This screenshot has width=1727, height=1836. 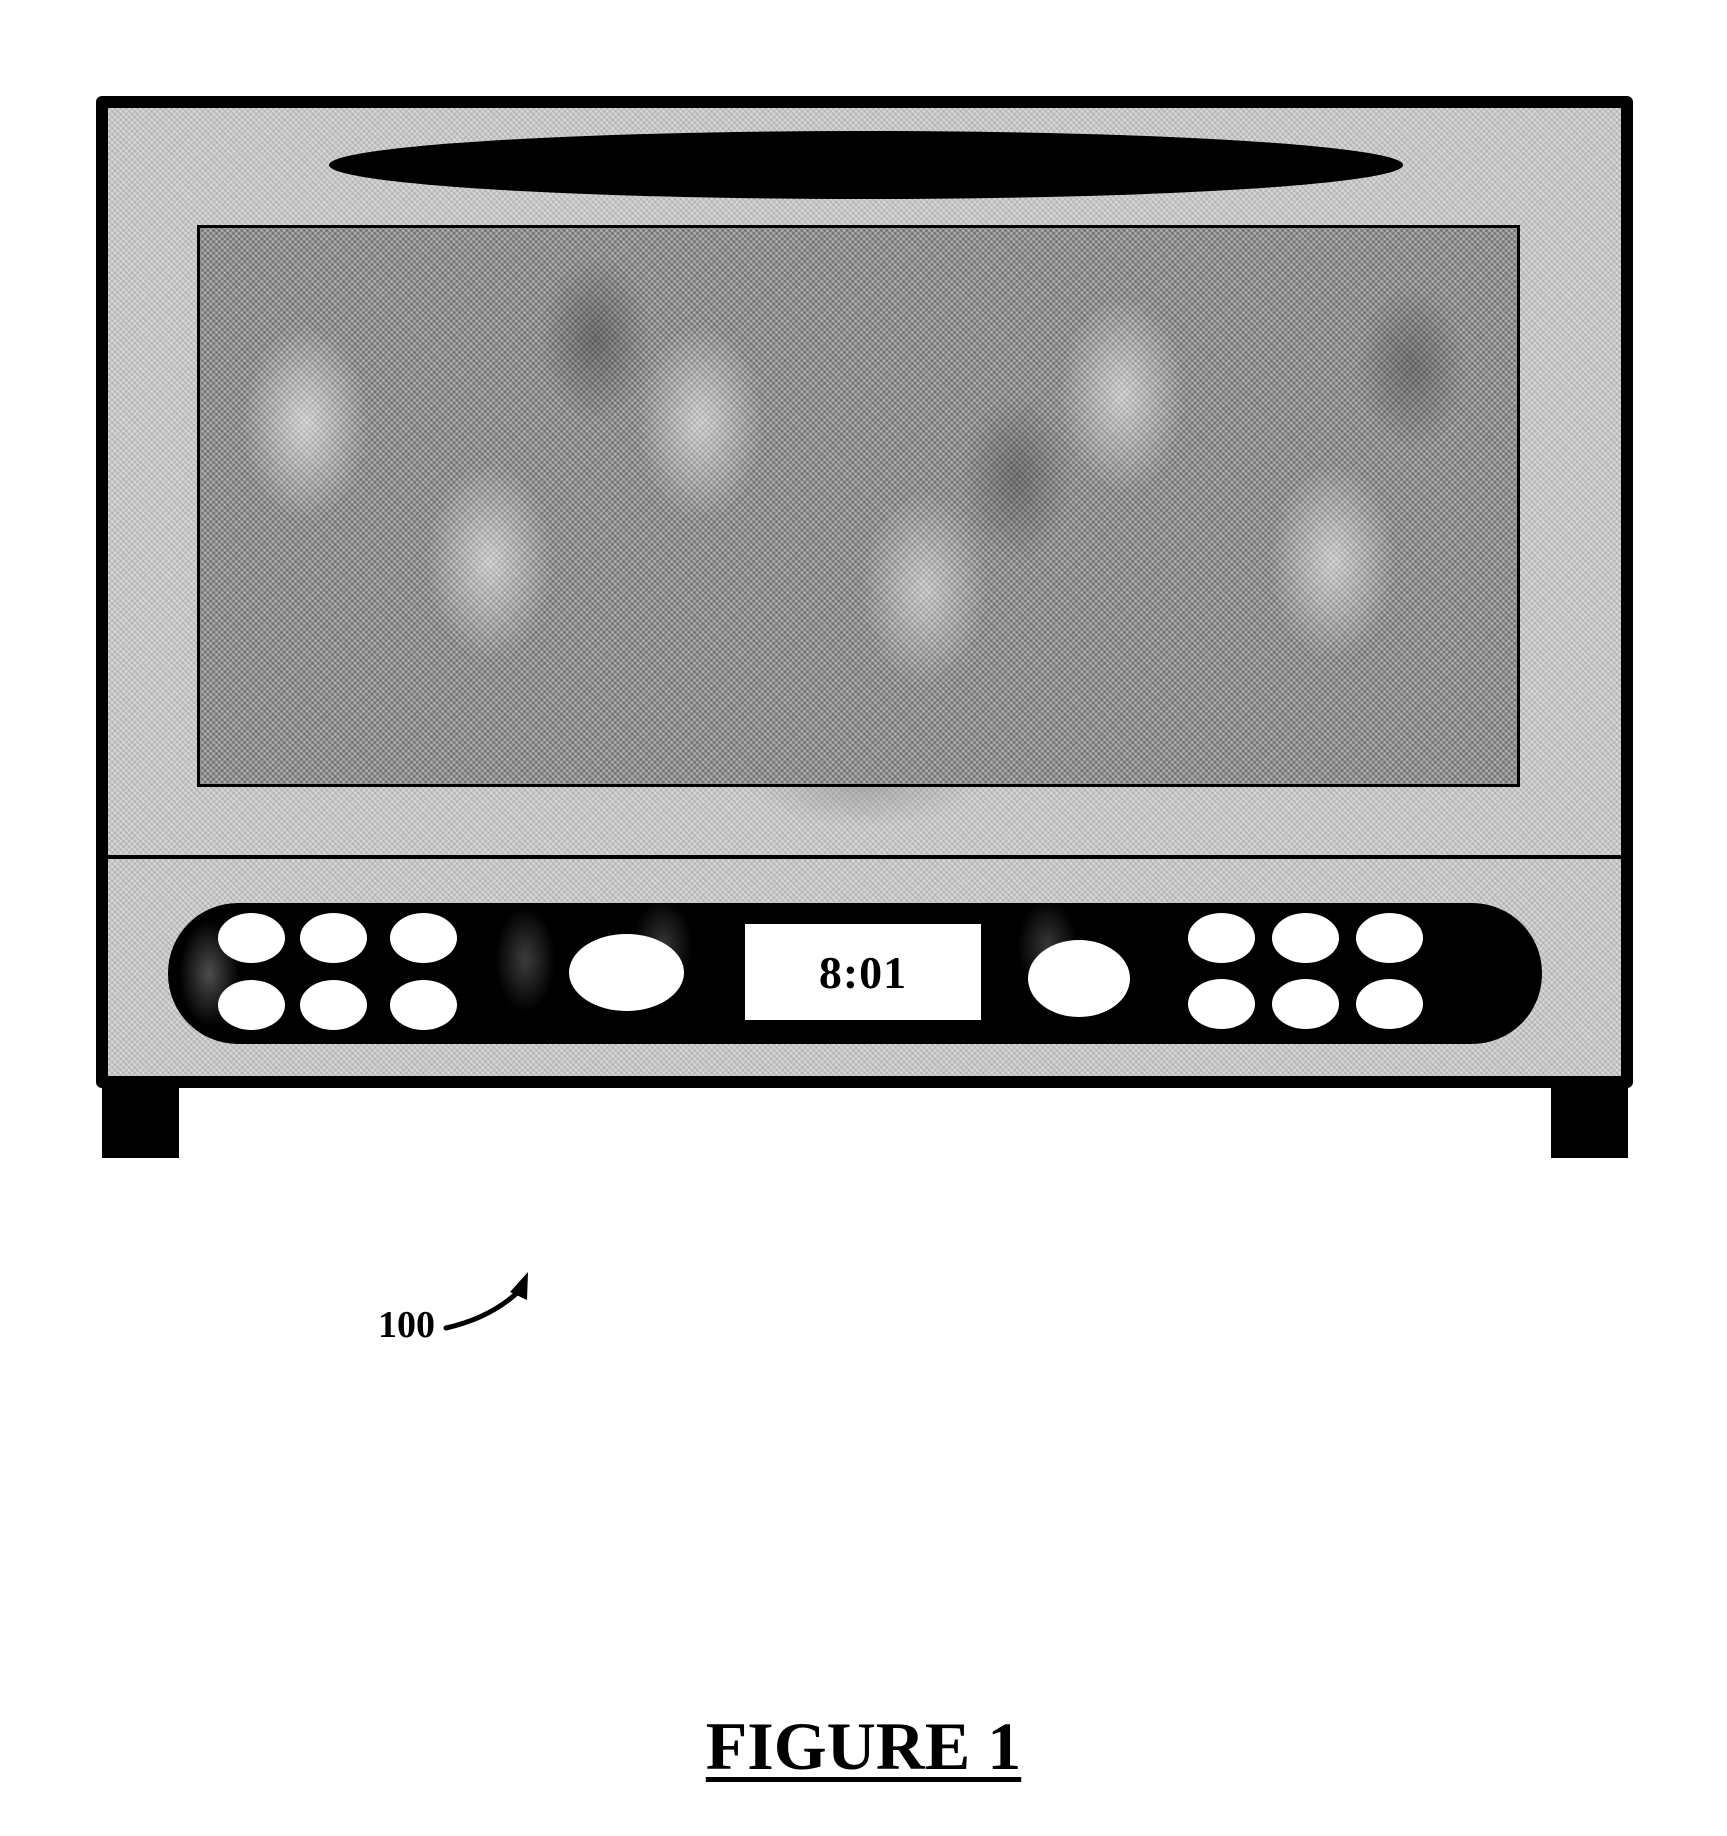 I want to click on right-large-button, so click(x=1079, y=978).